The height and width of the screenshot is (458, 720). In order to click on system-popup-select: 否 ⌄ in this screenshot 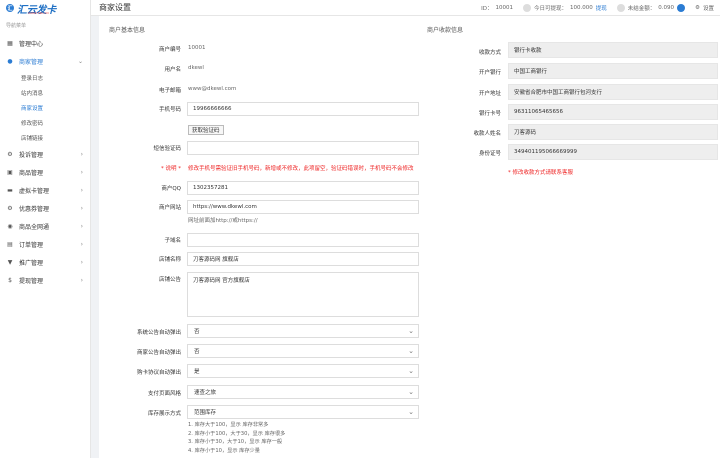, I will do `click(303, 331)`.